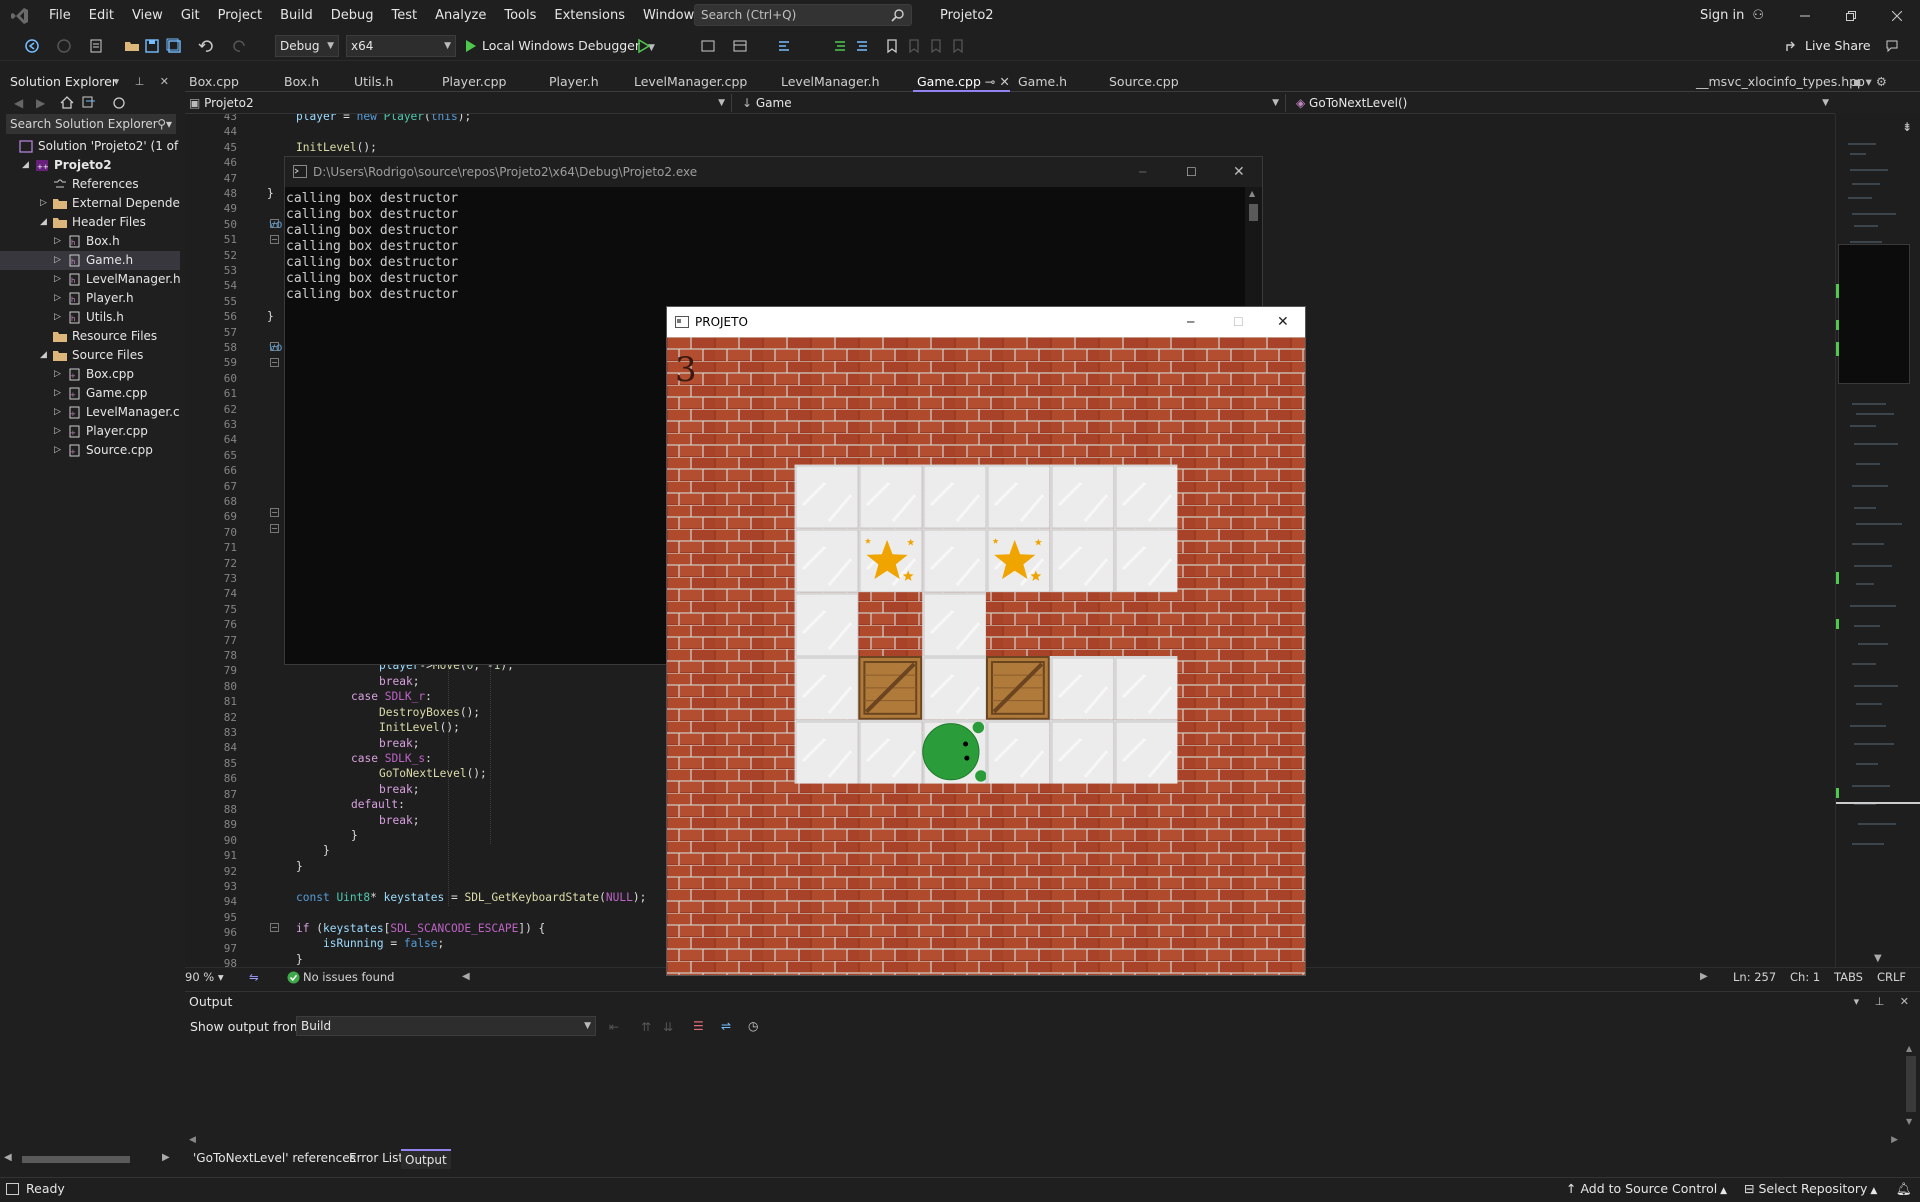 This screenshot has height=1202, width=1920. I want to click on code-minimap: ⇟ ▼, so click(1877, 540).